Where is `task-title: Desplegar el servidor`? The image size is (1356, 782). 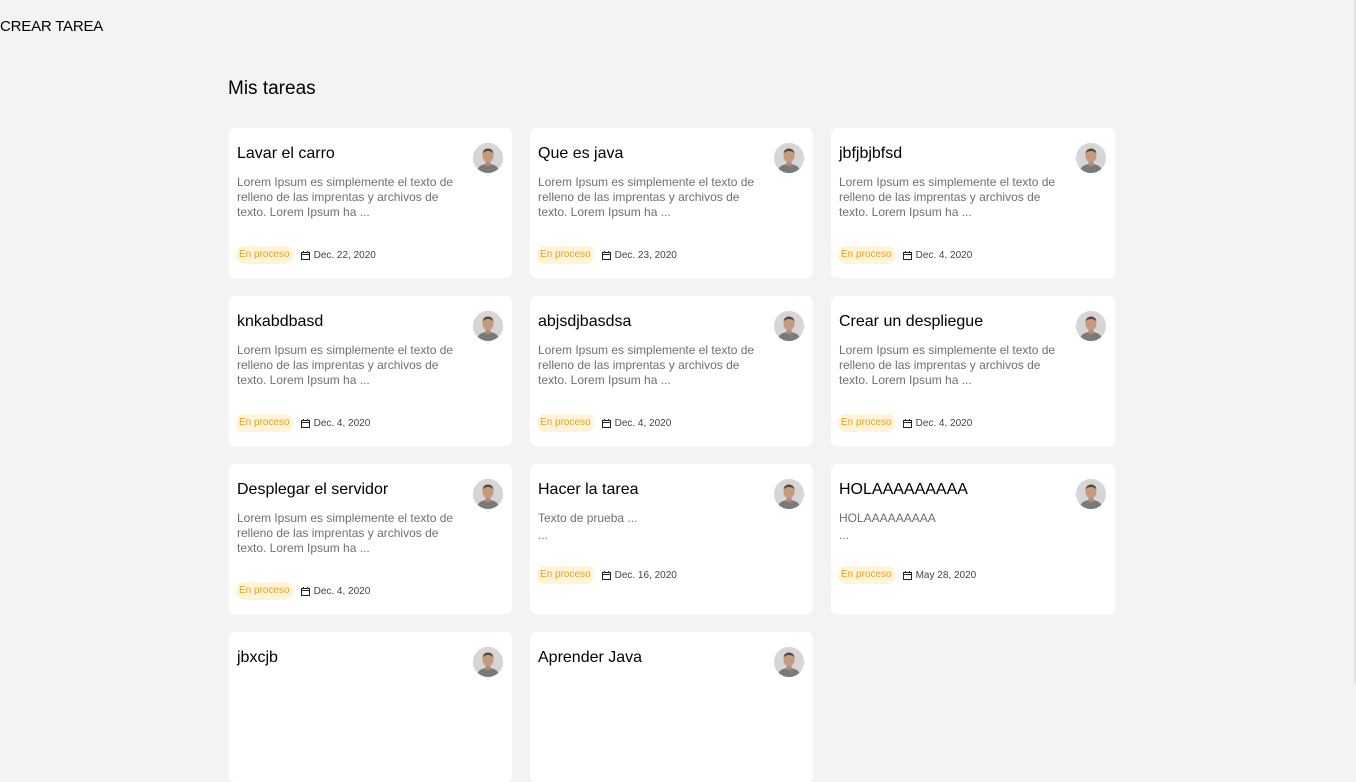 task-title: Desplegar el servidor is located at coordinates (313, 489).